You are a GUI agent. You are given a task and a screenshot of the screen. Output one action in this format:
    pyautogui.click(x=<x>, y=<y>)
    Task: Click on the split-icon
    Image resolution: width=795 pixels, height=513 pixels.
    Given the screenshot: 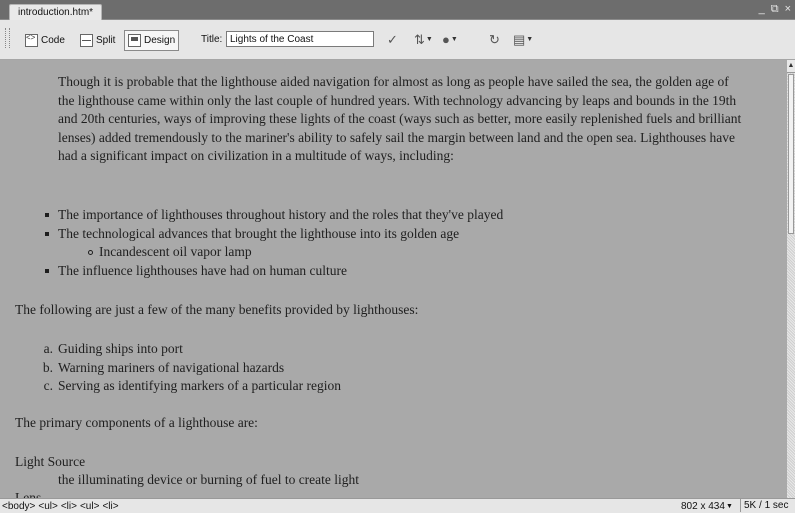 What is the action you would take?
    pyautogui.click(x=86, y=40)
    